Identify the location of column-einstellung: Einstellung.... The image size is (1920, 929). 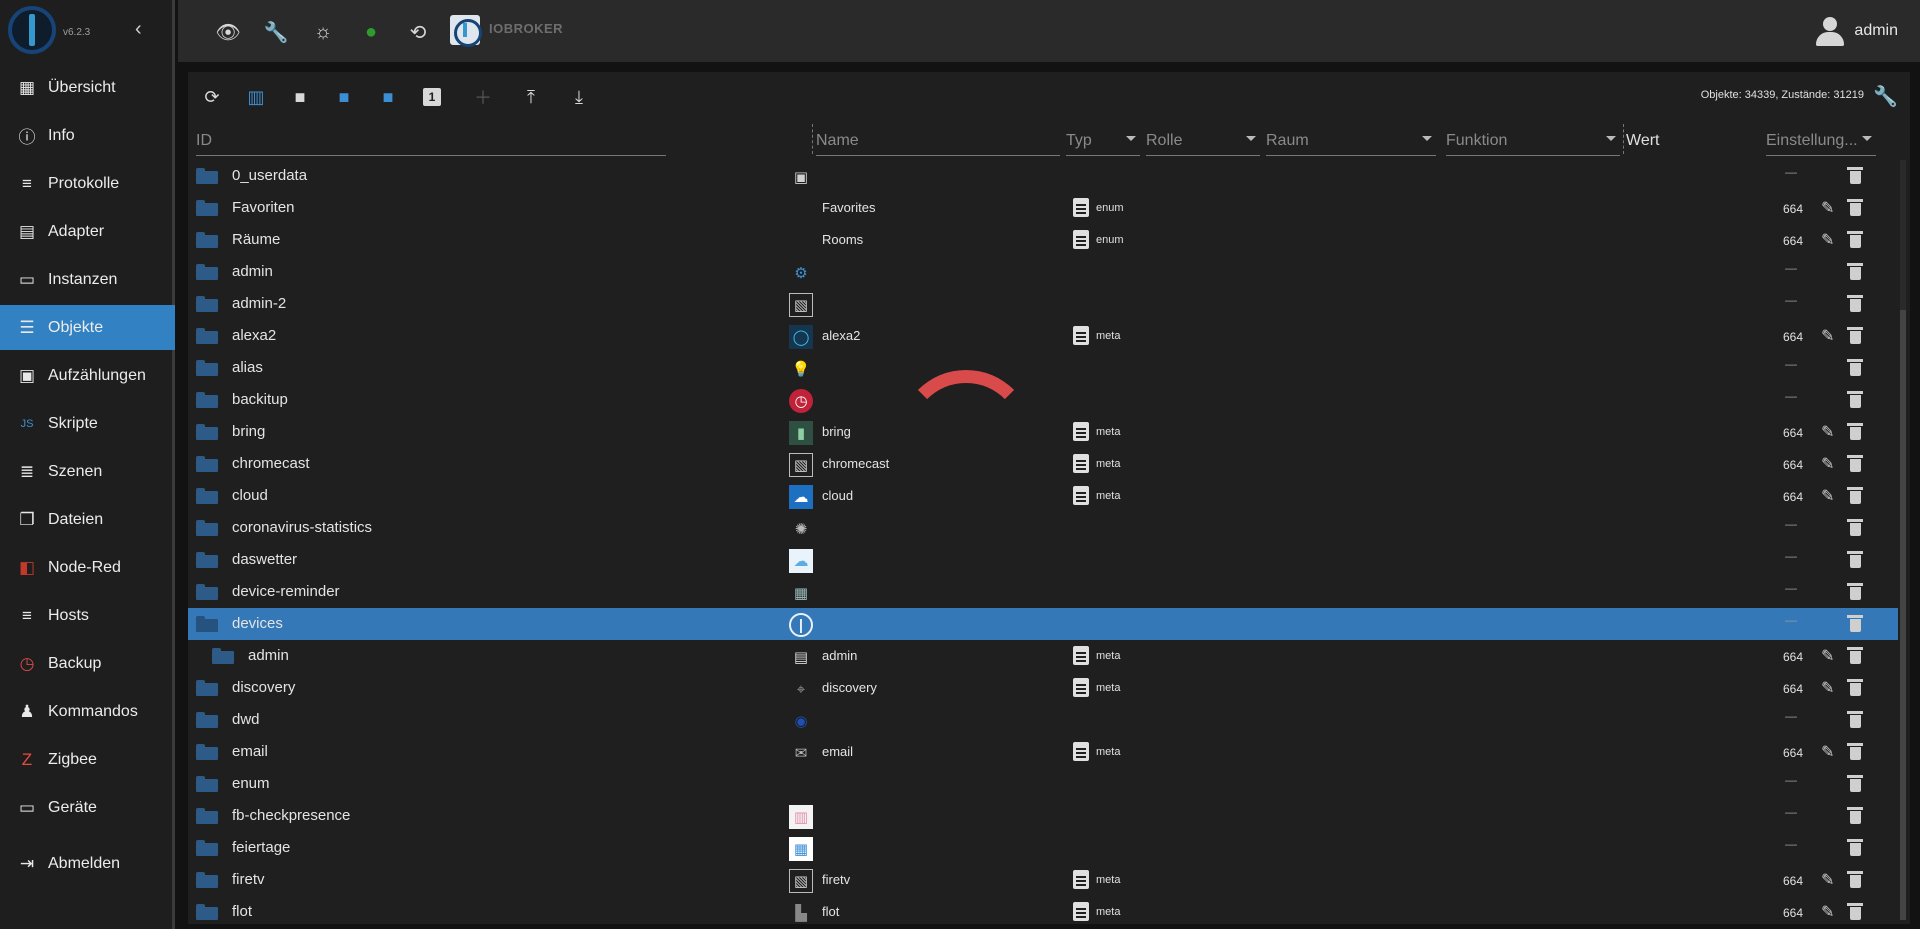
(1821, 139).